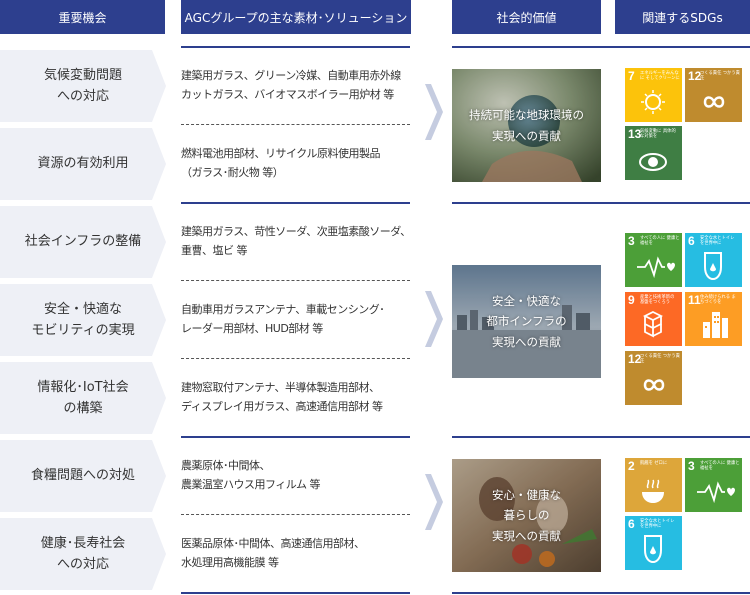 This screenshot has height=595, width=750. What do you see at coordinates (296, 397) in the screenshot?
I see `solution-iot-society: 建物窓取付アンテナ、半導体製造用部材、 ディスプレイ用ガラス、高速通信用部材 等` at bounding box center [296, 397].